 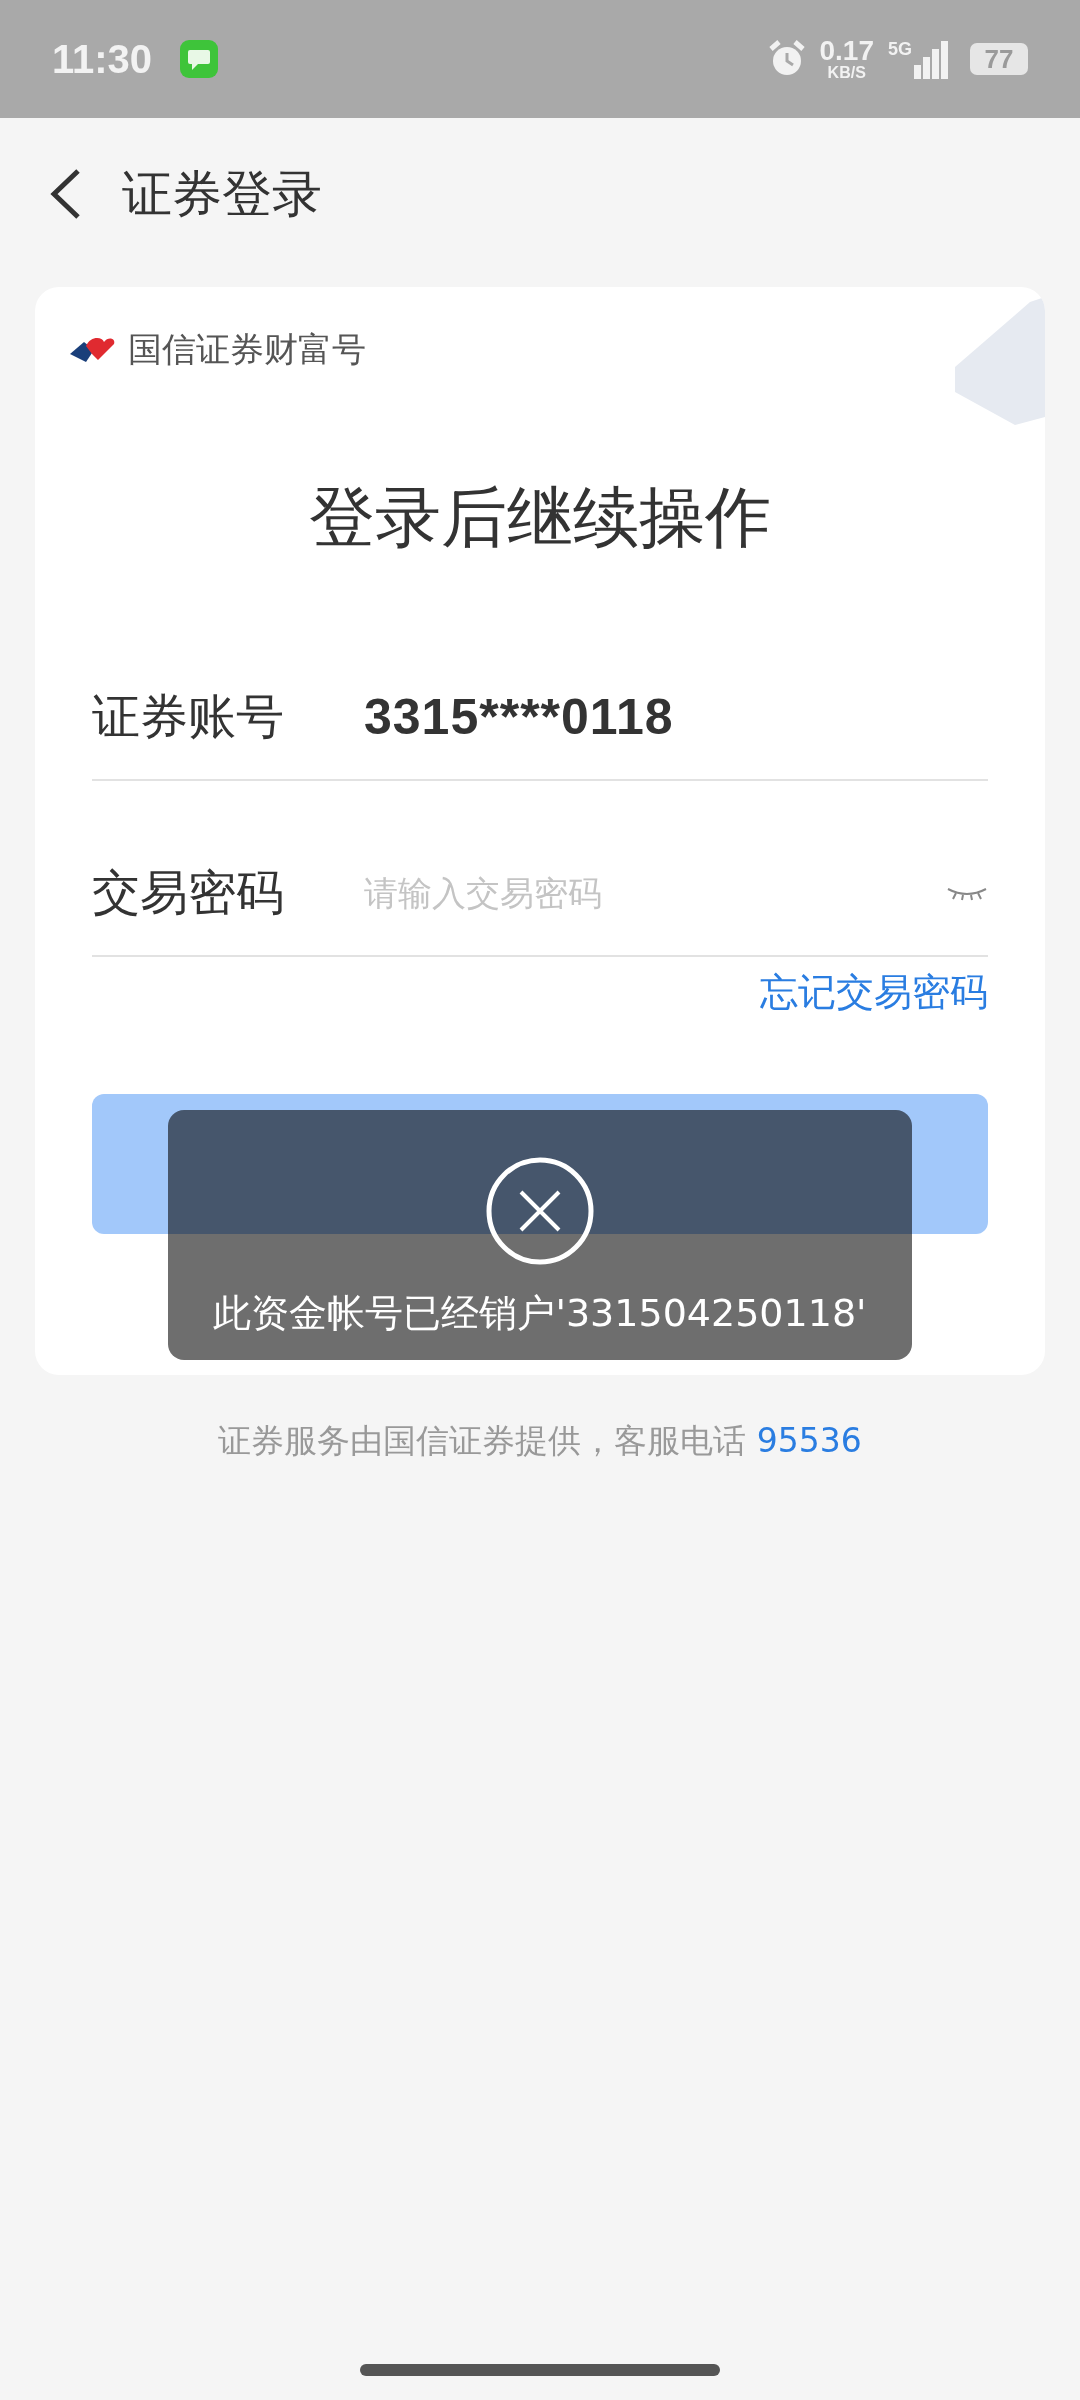 I want to click on error-icon, so click(x=540, y=1211).